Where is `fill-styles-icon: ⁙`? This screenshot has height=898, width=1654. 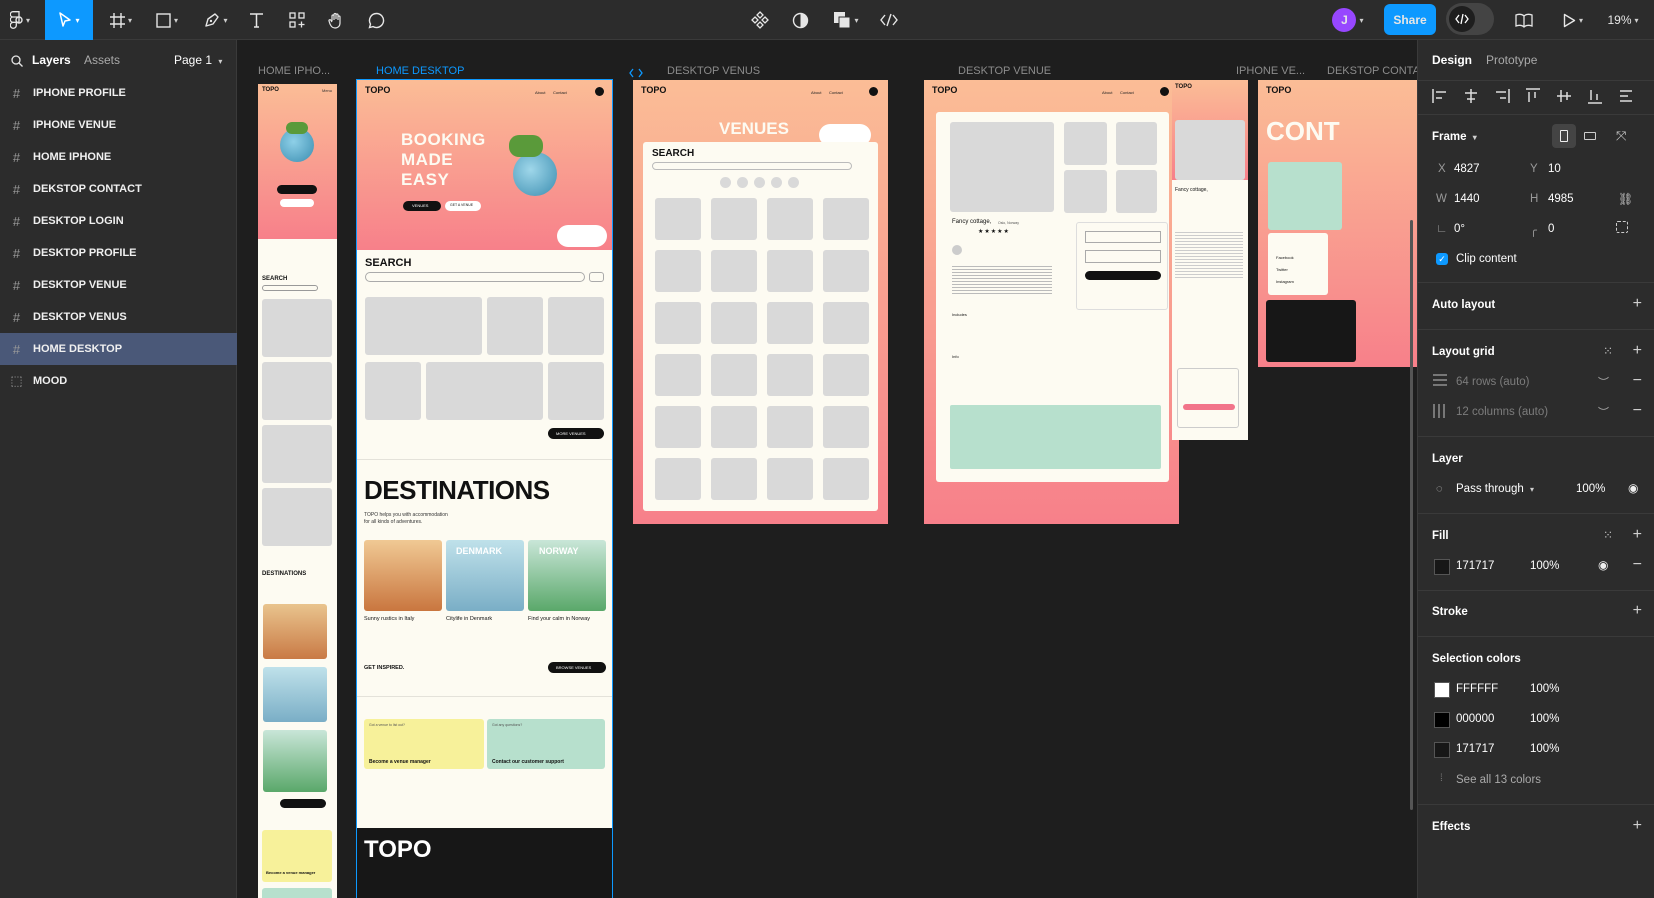
fill-styles-icon: ⁙ is located at coordinates (1608, 535).